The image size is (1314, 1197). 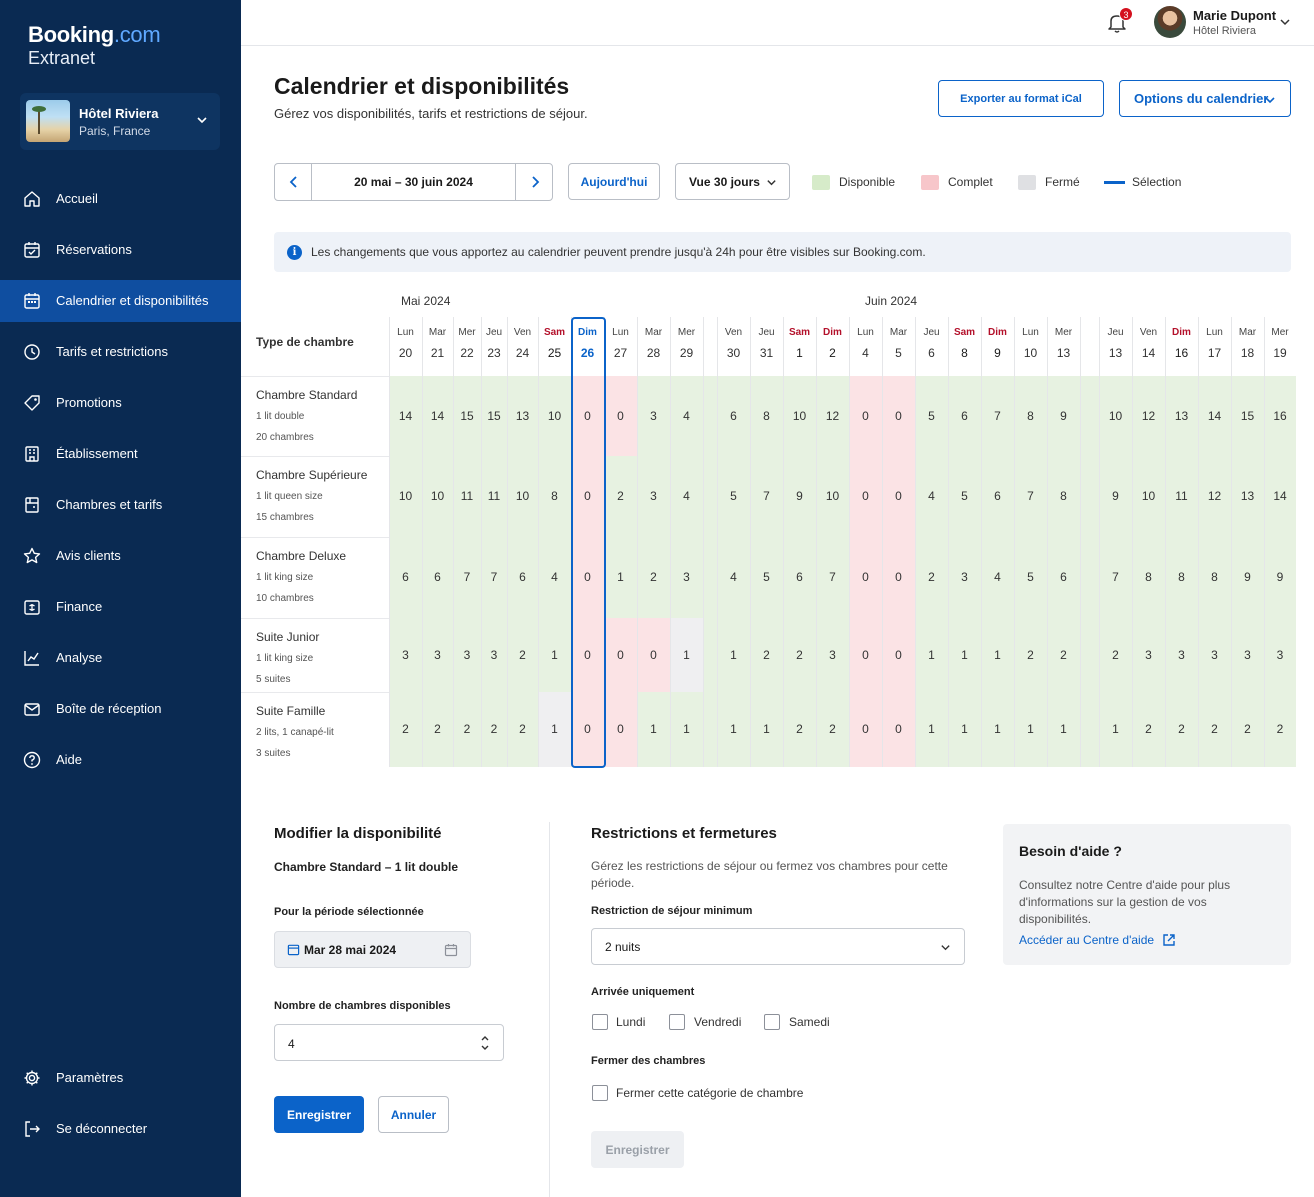 What do you see at coordinates (1181, 496) in the screenshot?
I see `availability-cell: 11` at bounding box center [1181, 496].